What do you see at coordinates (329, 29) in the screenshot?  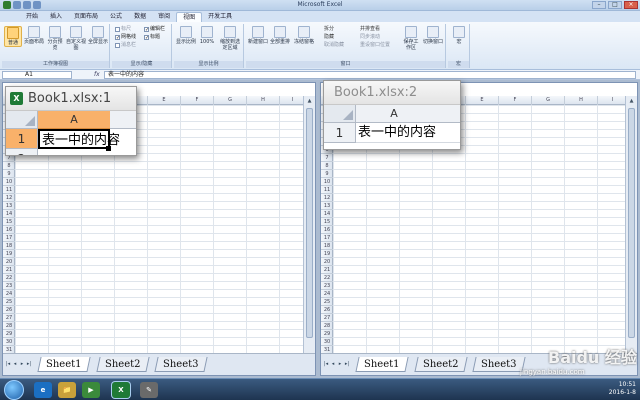 I see `split-button: 拆分` at bounding box center [329, 29].